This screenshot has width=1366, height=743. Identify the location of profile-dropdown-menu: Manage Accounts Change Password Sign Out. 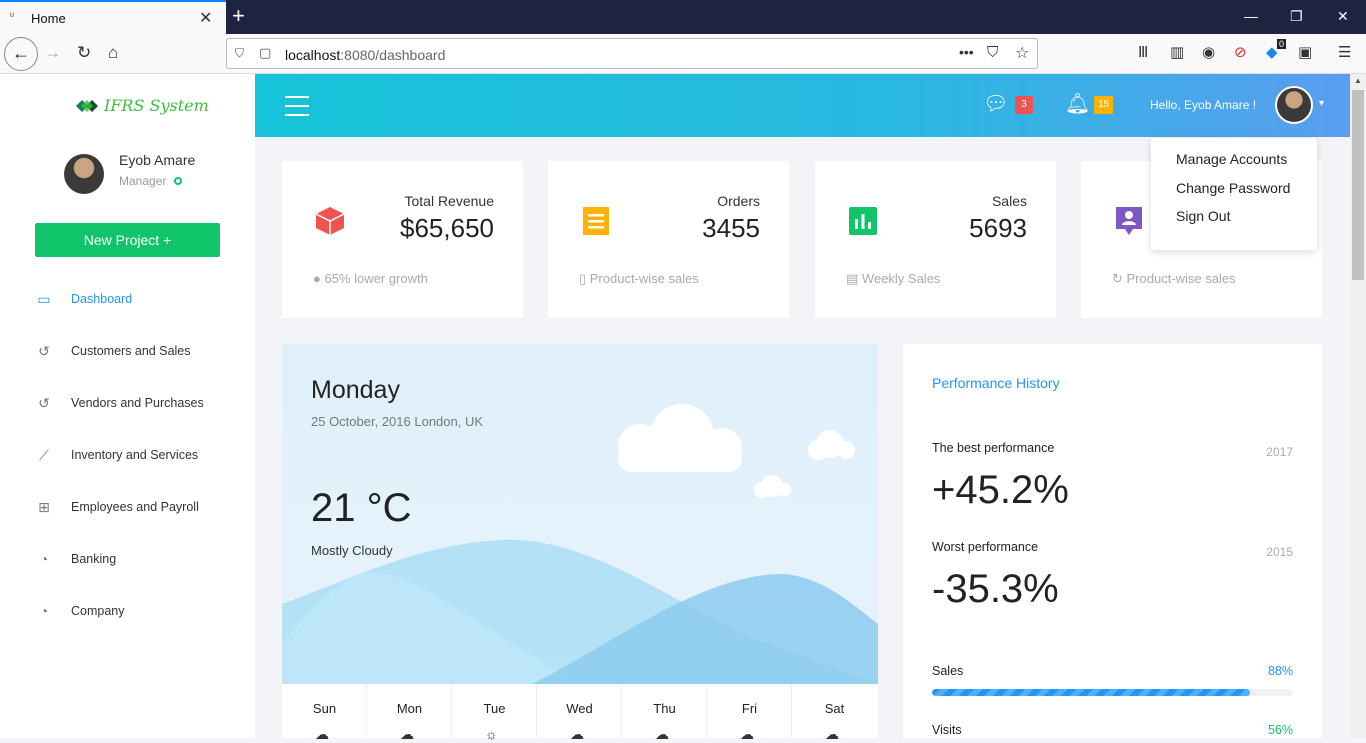
(1234, 194).